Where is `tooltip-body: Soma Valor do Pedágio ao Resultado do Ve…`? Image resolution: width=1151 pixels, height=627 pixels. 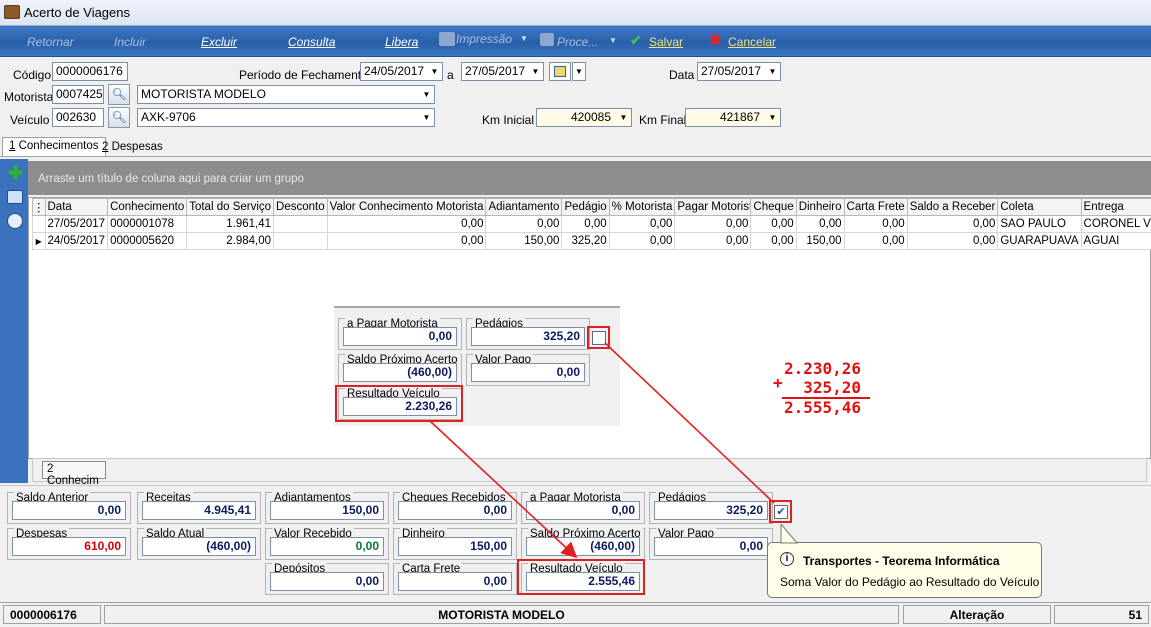
tooltip-body: Soma Valor do Pedágio ao Resultado do Ve… is located at coordinates (910, 582).